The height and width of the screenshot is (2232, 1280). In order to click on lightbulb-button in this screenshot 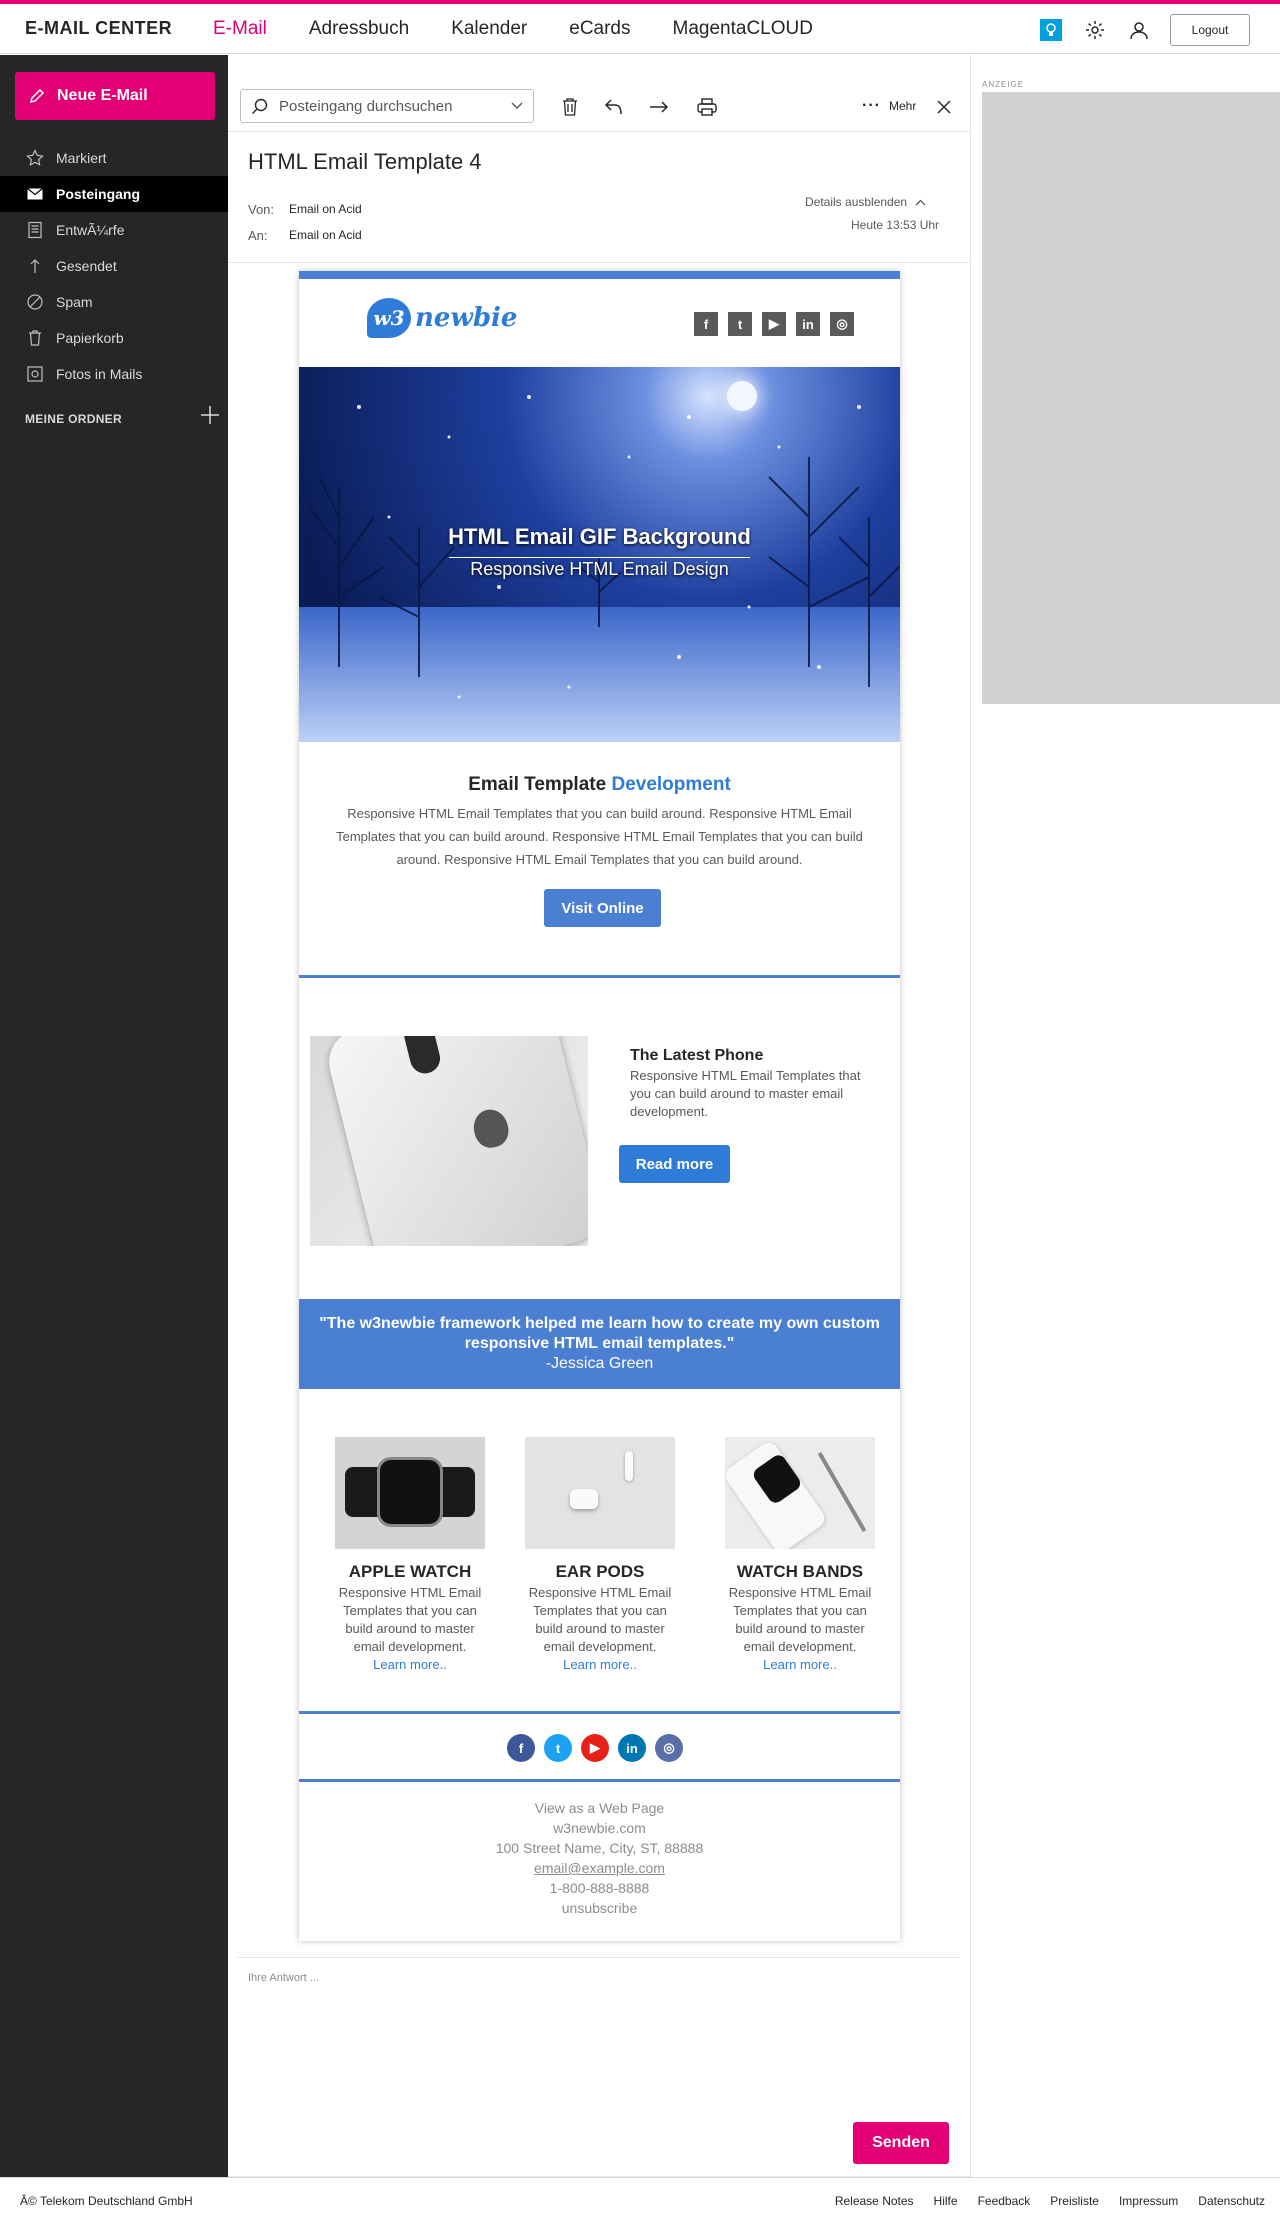, I will do `click(1051, 30)`.